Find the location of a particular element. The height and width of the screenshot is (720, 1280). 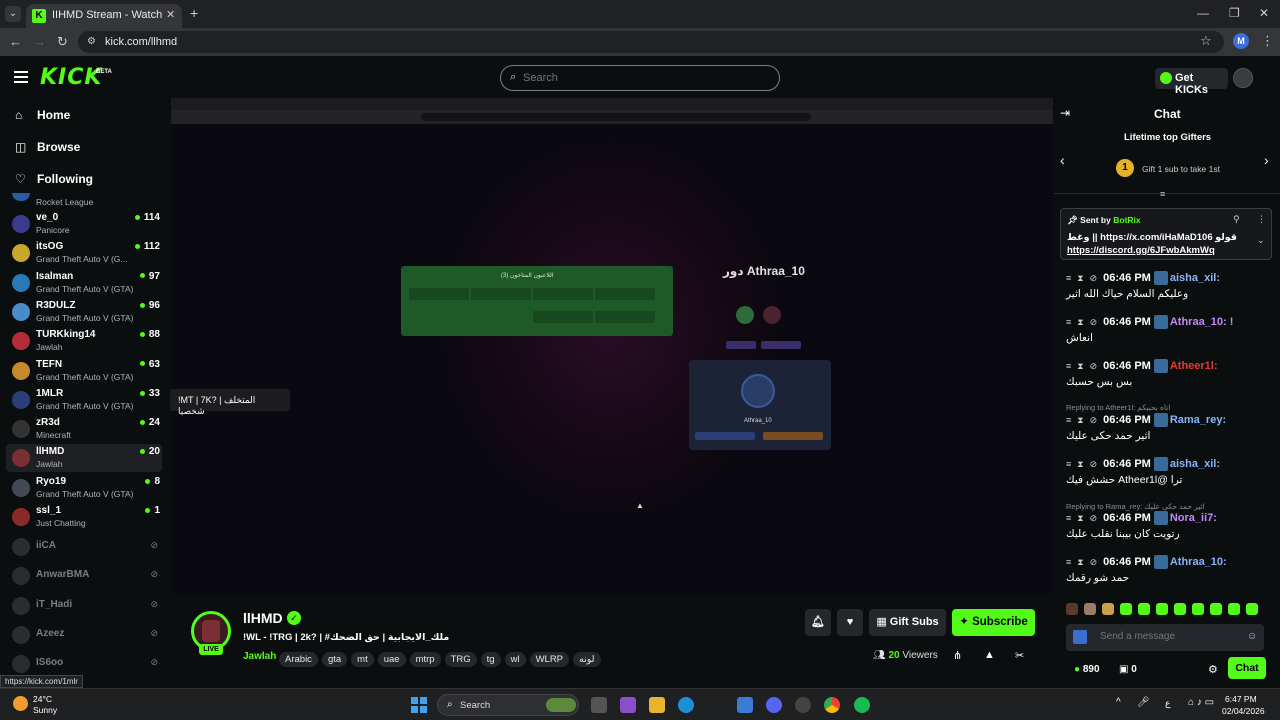

message-username: Rama_rey: is located at coordinates (1198, 420).